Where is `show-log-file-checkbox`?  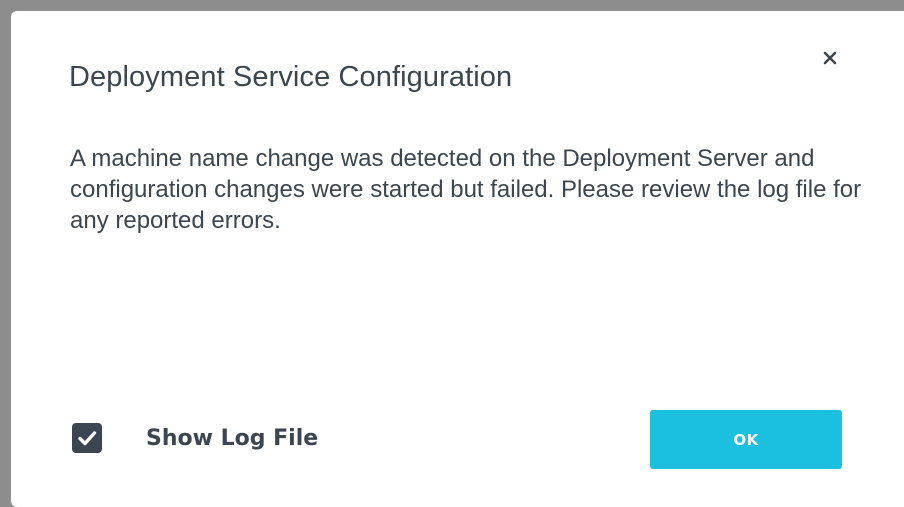 show-log-file-checkbox is located at coordinates (87, 438).